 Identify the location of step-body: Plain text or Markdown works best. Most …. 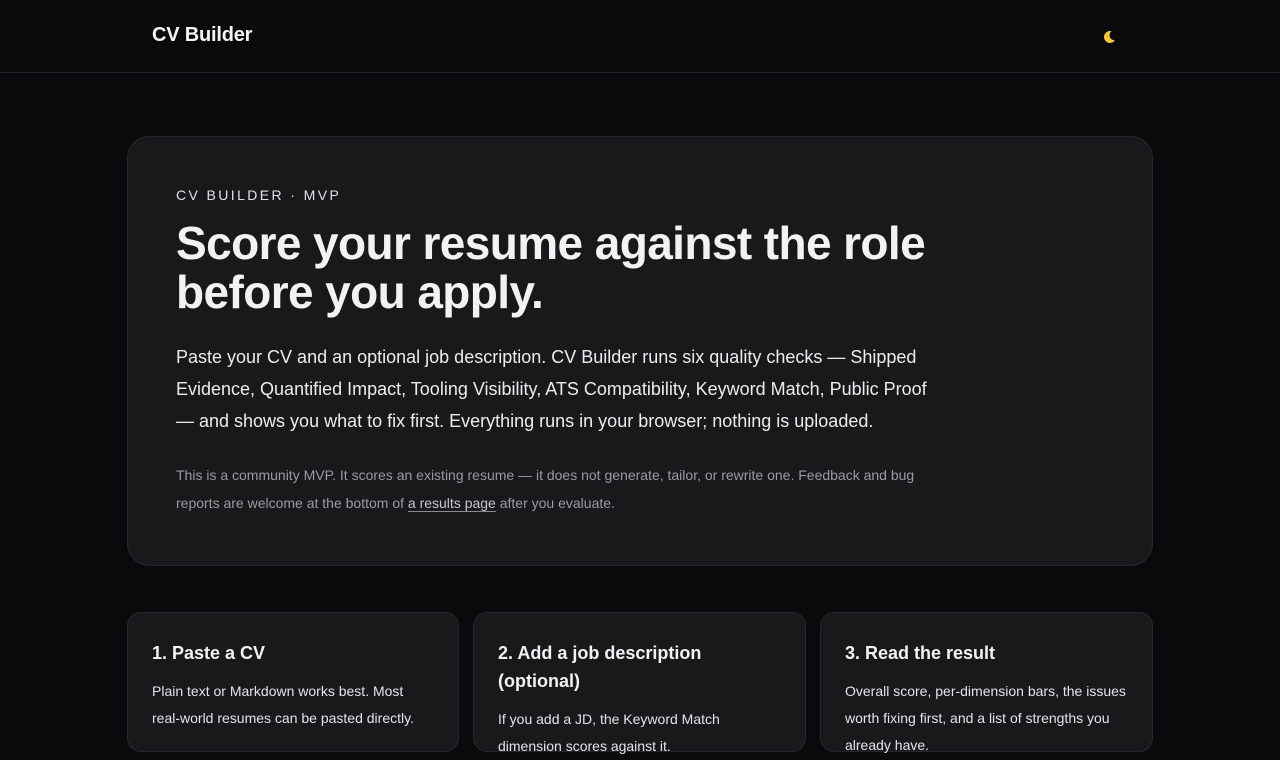
(283, 704).